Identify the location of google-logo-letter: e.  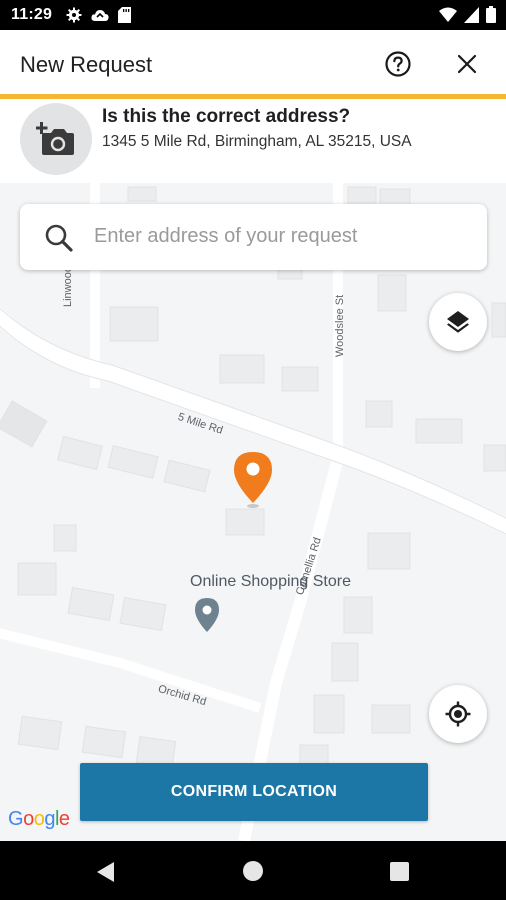
(64, 819).